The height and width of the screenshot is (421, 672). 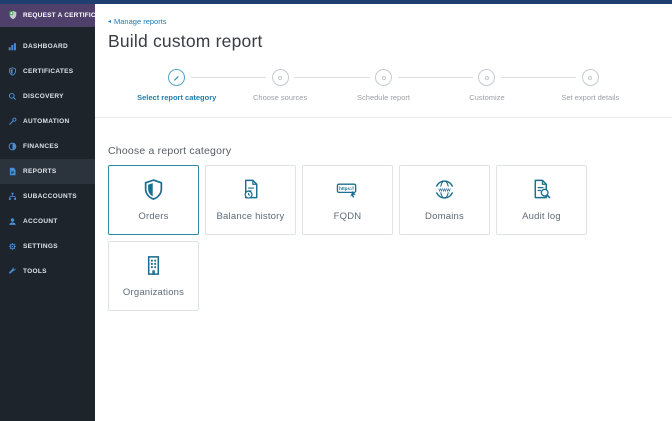 I want to click on sidebar-item-subaccounts: SUBACCOUNTS, so click(x=47, y=196).